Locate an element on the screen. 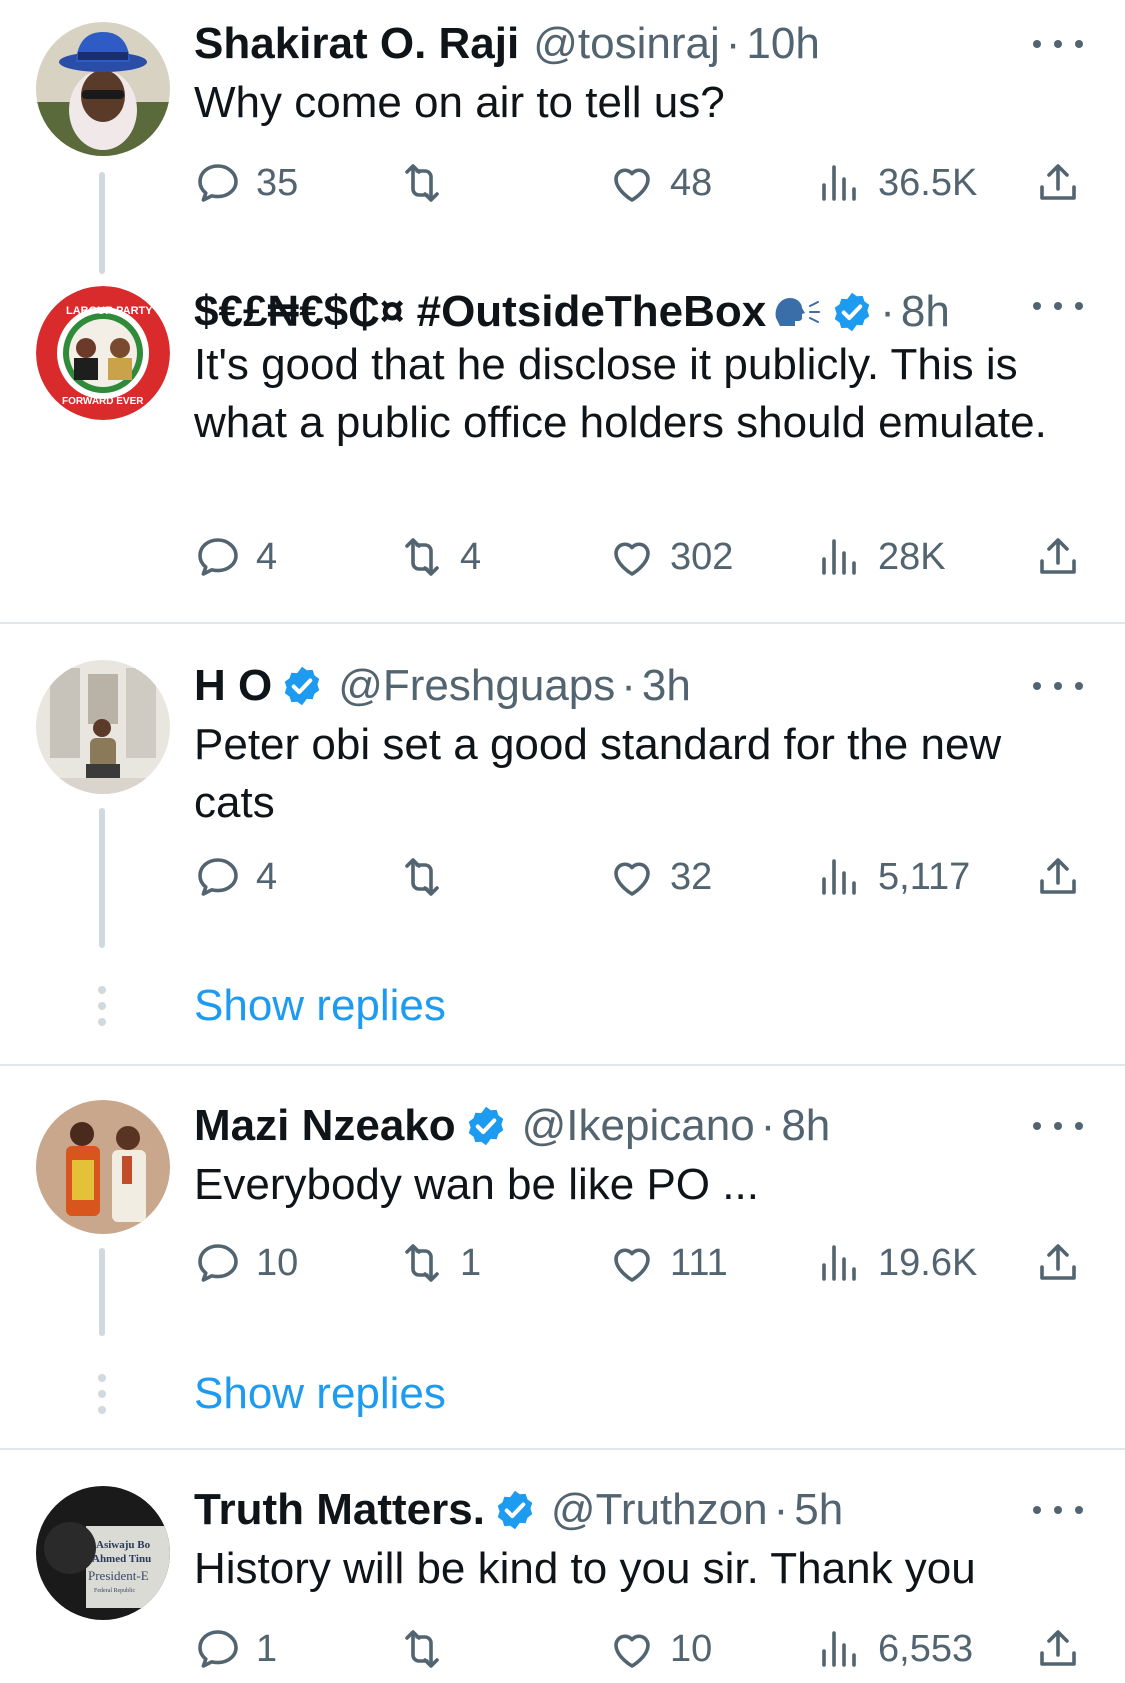  action-bar: 10 1 111 19.6K is located at coordinates (639, 1263).